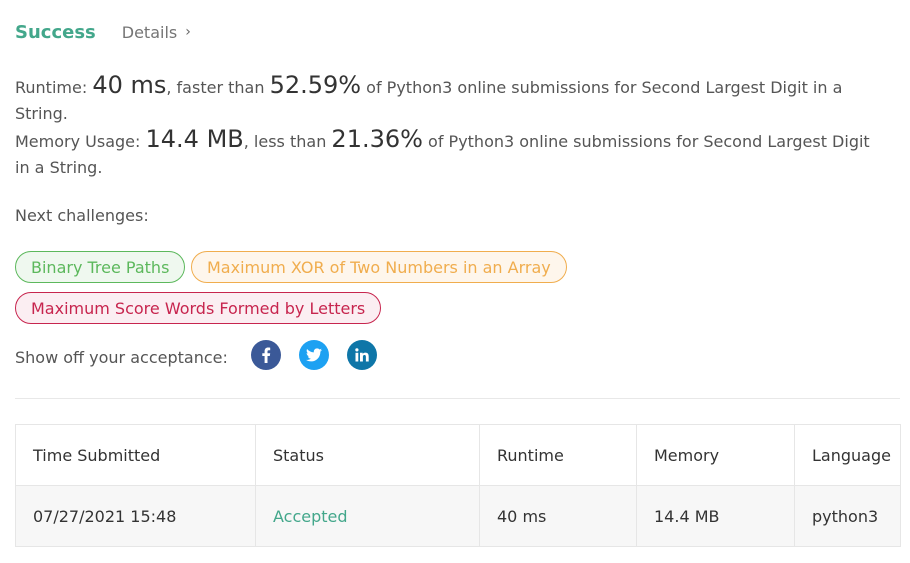  I want to click on challenge-tag-binary-tree-paths: Binary Tree Paths, so click(100, 267).